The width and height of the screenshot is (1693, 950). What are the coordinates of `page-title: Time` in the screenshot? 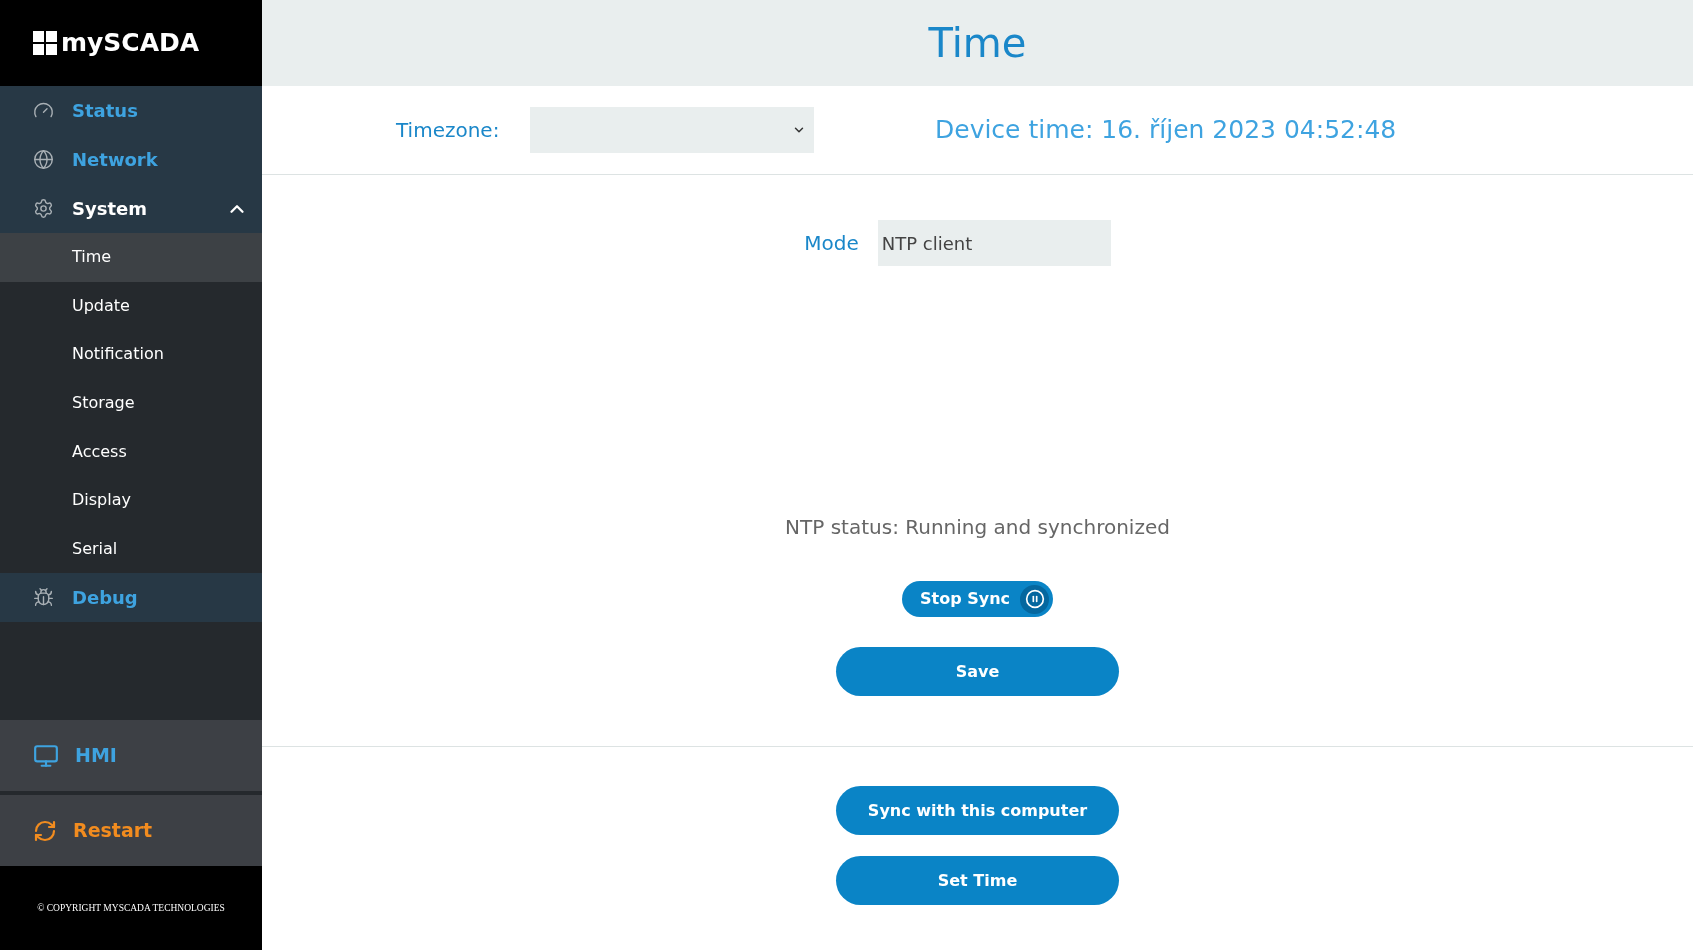 It's located at (977, 43).